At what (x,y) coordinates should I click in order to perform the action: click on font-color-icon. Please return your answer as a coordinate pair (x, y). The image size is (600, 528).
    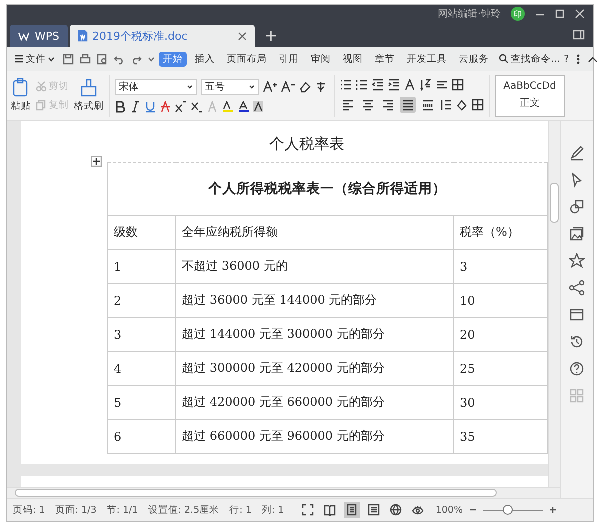
    Looking at the image, I should click on (243, 106).